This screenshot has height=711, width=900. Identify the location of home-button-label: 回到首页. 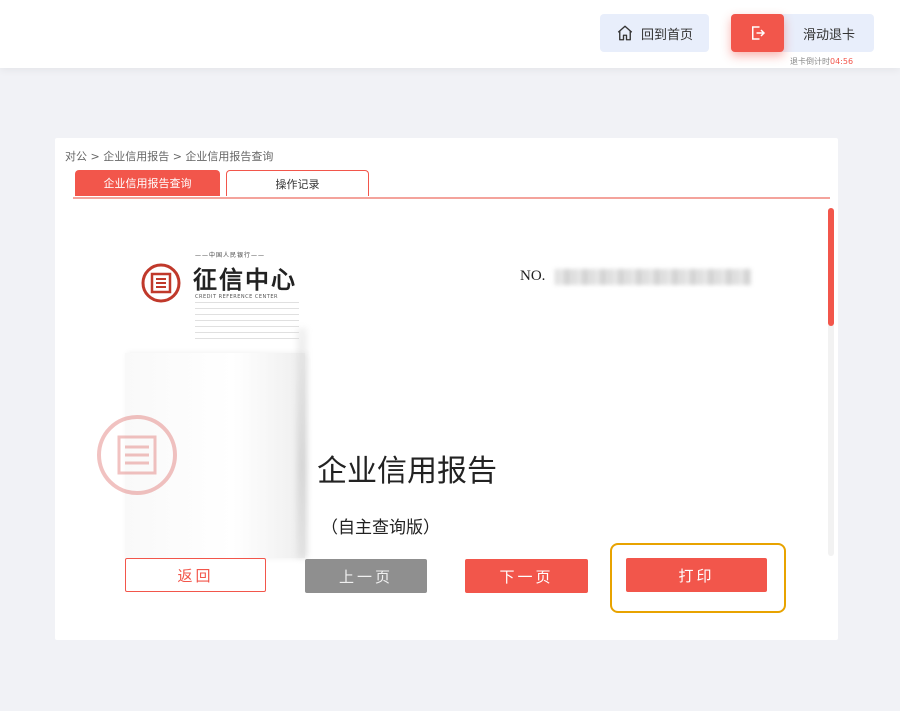
(666, 35).